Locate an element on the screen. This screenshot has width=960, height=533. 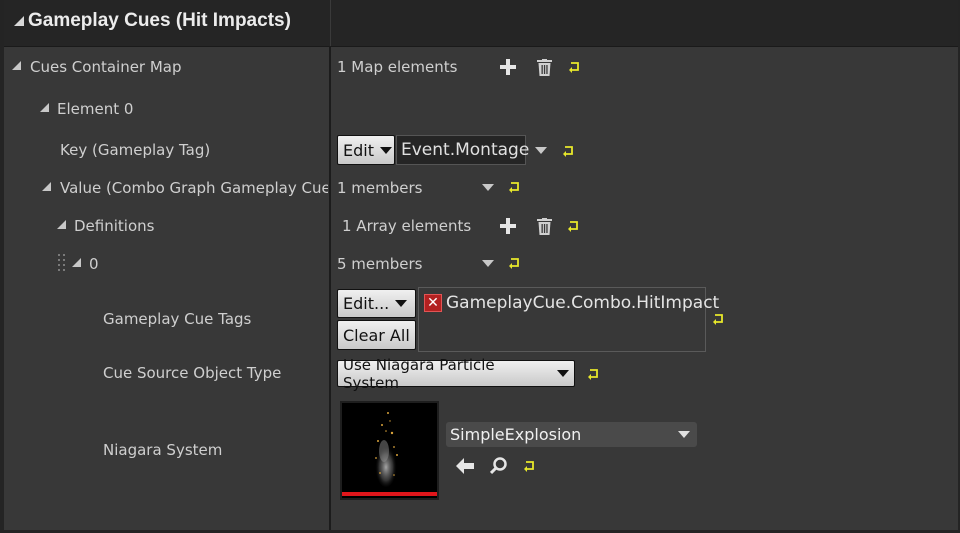
clear-all-tags-button: Clear All is located at coordinates (376, 335).